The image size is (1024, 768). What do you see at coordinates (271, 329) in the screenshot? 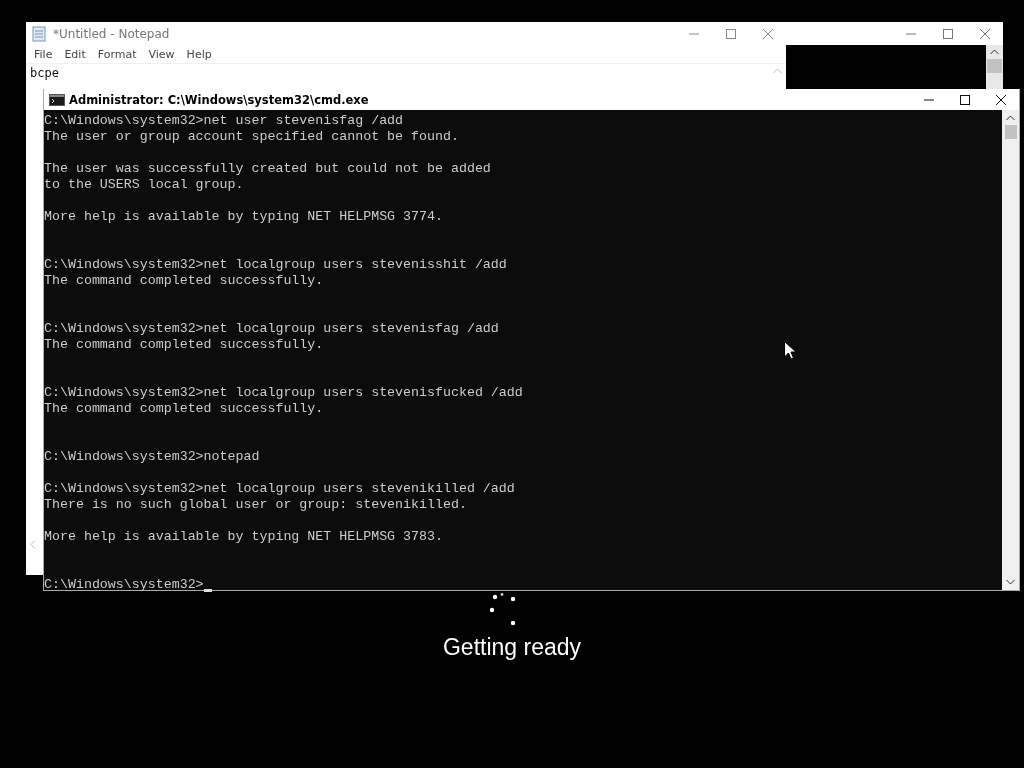
I see `console-line: C:\Windows\system32>net localgroup users stevenisfag /add` at bounding box center [271, 329].